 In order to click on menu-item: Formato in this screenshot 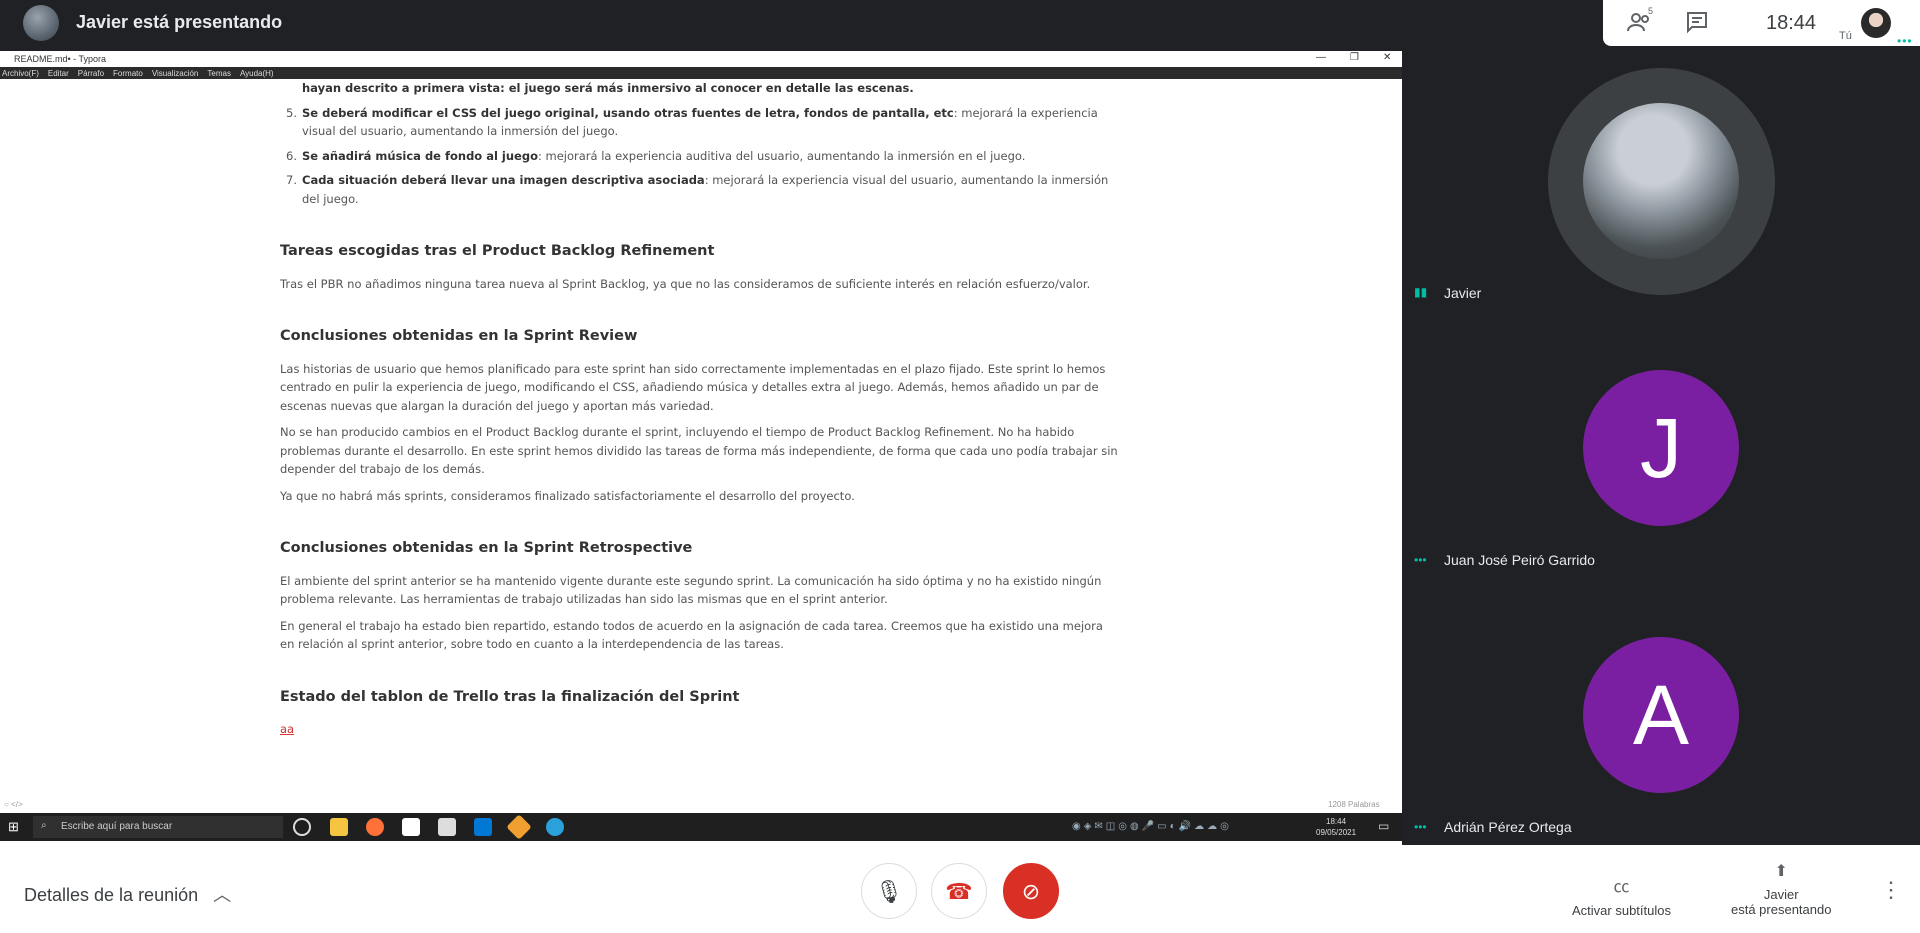, I will do `click(128, 73)`.